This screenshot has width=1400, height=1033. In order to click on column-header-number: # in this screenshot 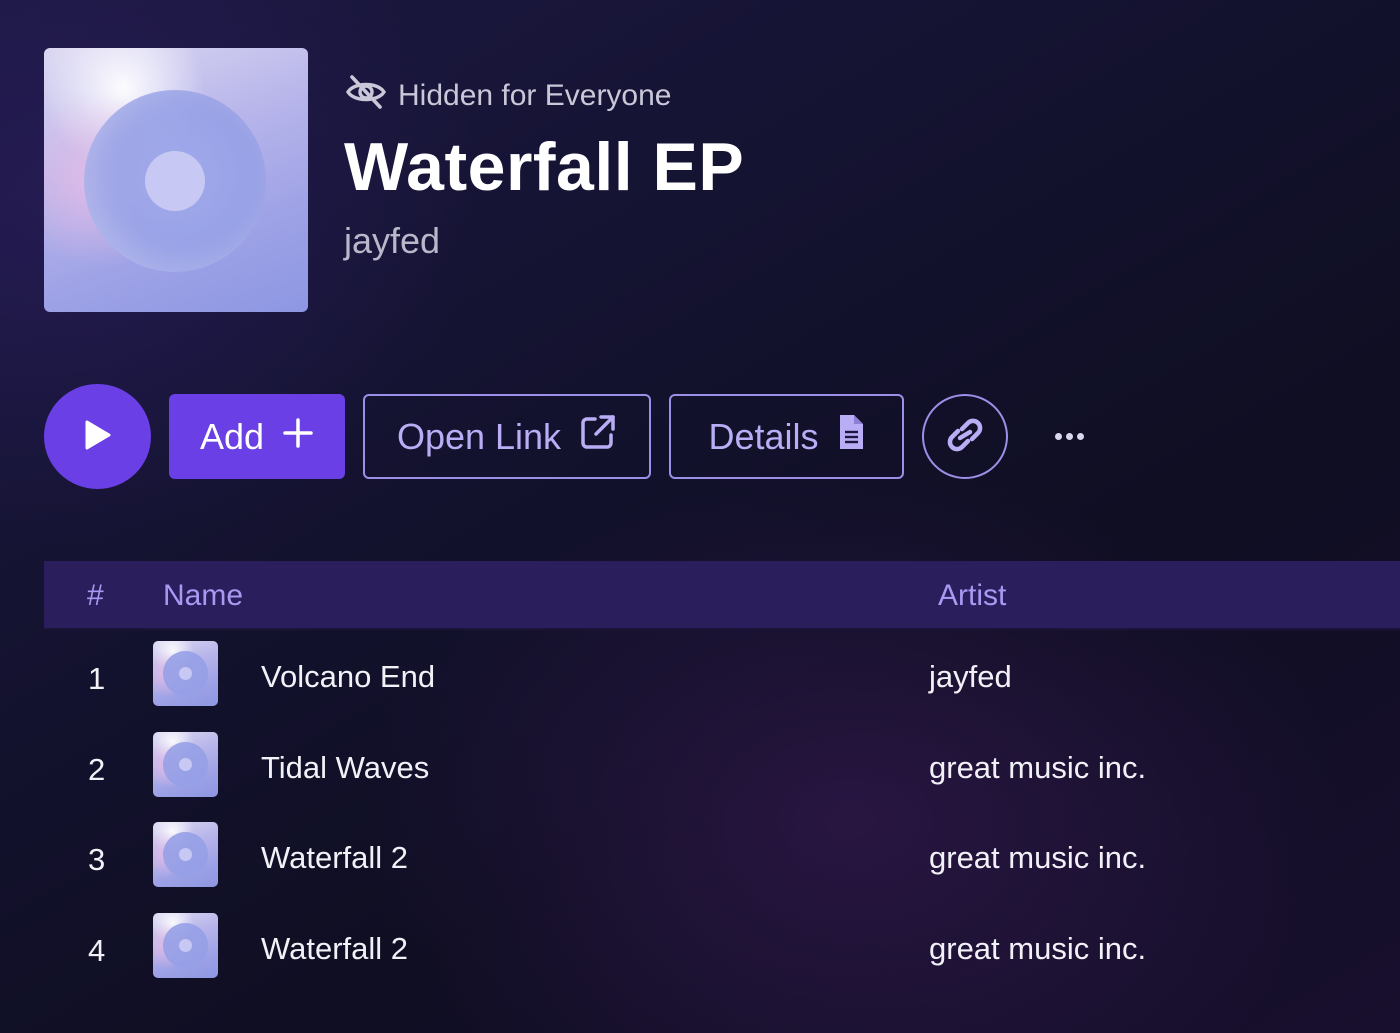, I will do `click(95, 596)`.